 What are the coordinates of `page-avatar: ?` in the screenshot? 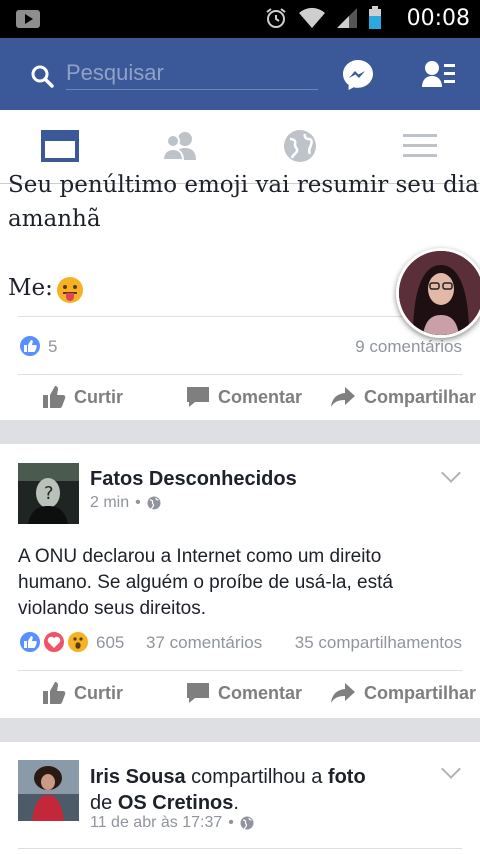 It's located at (48, 493).